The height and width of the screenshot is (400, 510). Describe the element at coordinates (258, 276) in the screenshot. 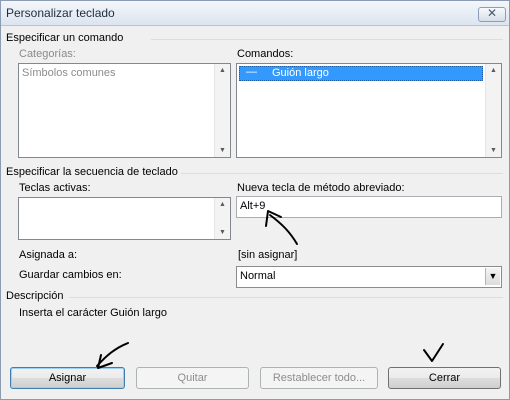

I see `save-in-selected-value: Normal` at that location.